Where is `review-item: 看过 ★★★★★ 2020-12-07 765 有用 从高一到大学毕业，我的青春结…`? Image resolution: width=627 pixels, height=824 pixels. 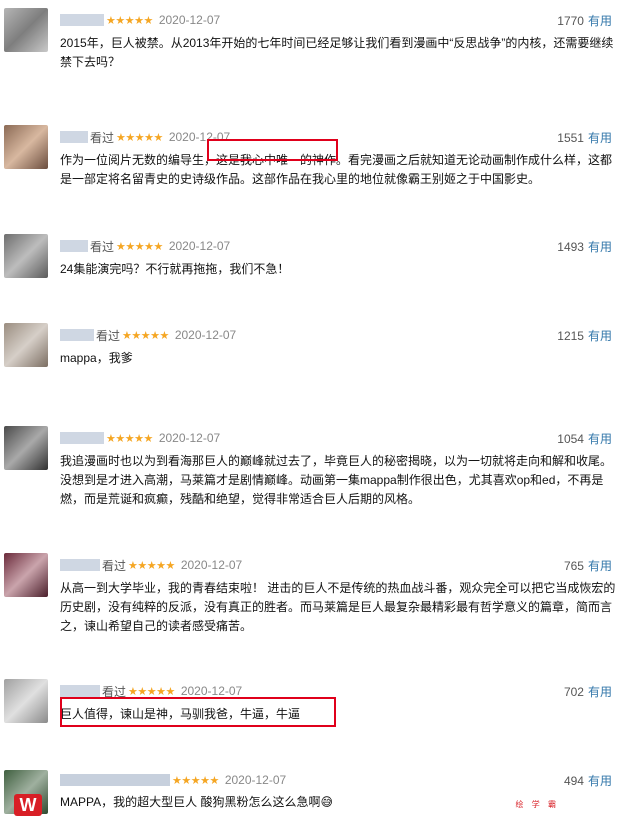 review-item: 看过 ★★★★★ 2020-12-07 765 有用 从高一到大学毕业，我的青春结… is located at coordinates (313, 605).